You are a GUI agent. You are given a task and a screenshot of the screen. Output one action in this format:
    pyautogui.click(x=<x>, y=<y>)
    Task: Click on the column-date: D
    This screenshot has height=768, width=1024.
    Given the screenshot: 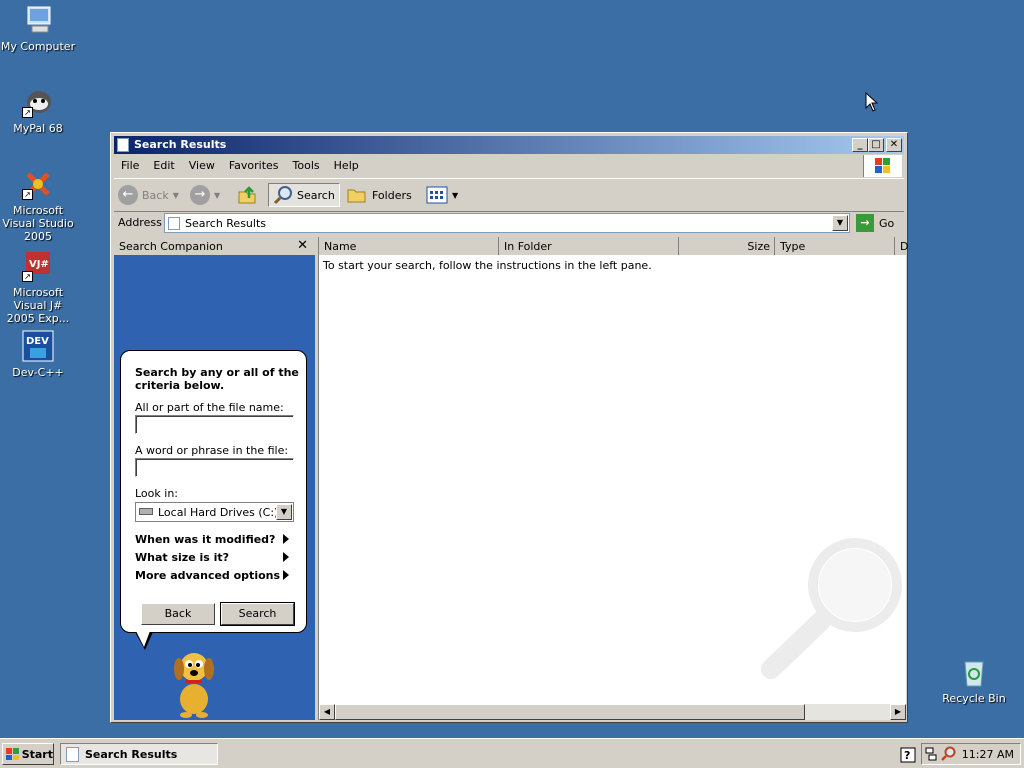 What is the action you would take?
    pyautogui.click(x=901, y=246)
    